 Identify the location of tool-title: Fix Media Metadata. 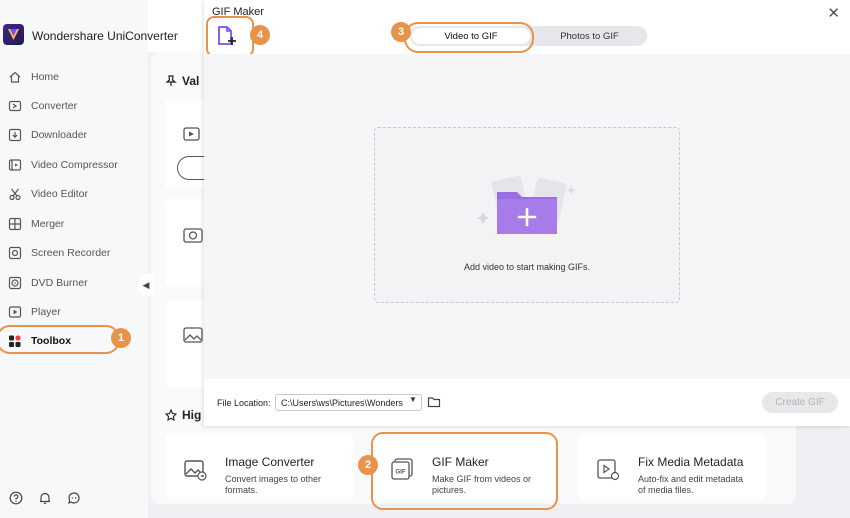
(691, 462).